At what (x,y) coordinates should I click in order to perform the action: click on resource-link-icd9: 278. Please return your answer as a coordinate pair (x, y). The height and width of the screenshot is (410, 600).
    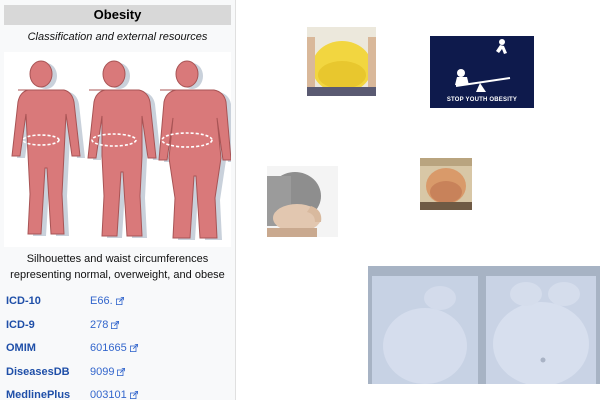
    Looking at the image, I should click on (105, 325).